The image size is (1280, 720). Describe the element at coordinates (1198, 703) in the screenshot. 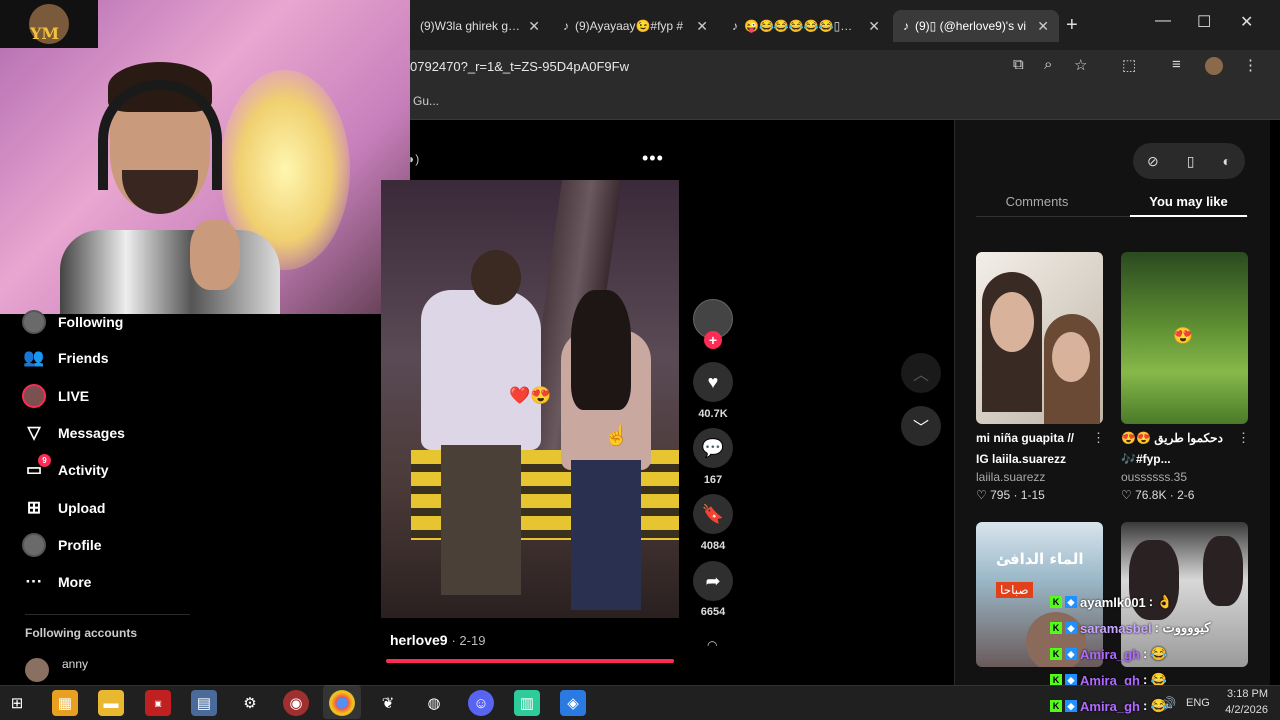

I see `language-indicator: ENG` at that location.